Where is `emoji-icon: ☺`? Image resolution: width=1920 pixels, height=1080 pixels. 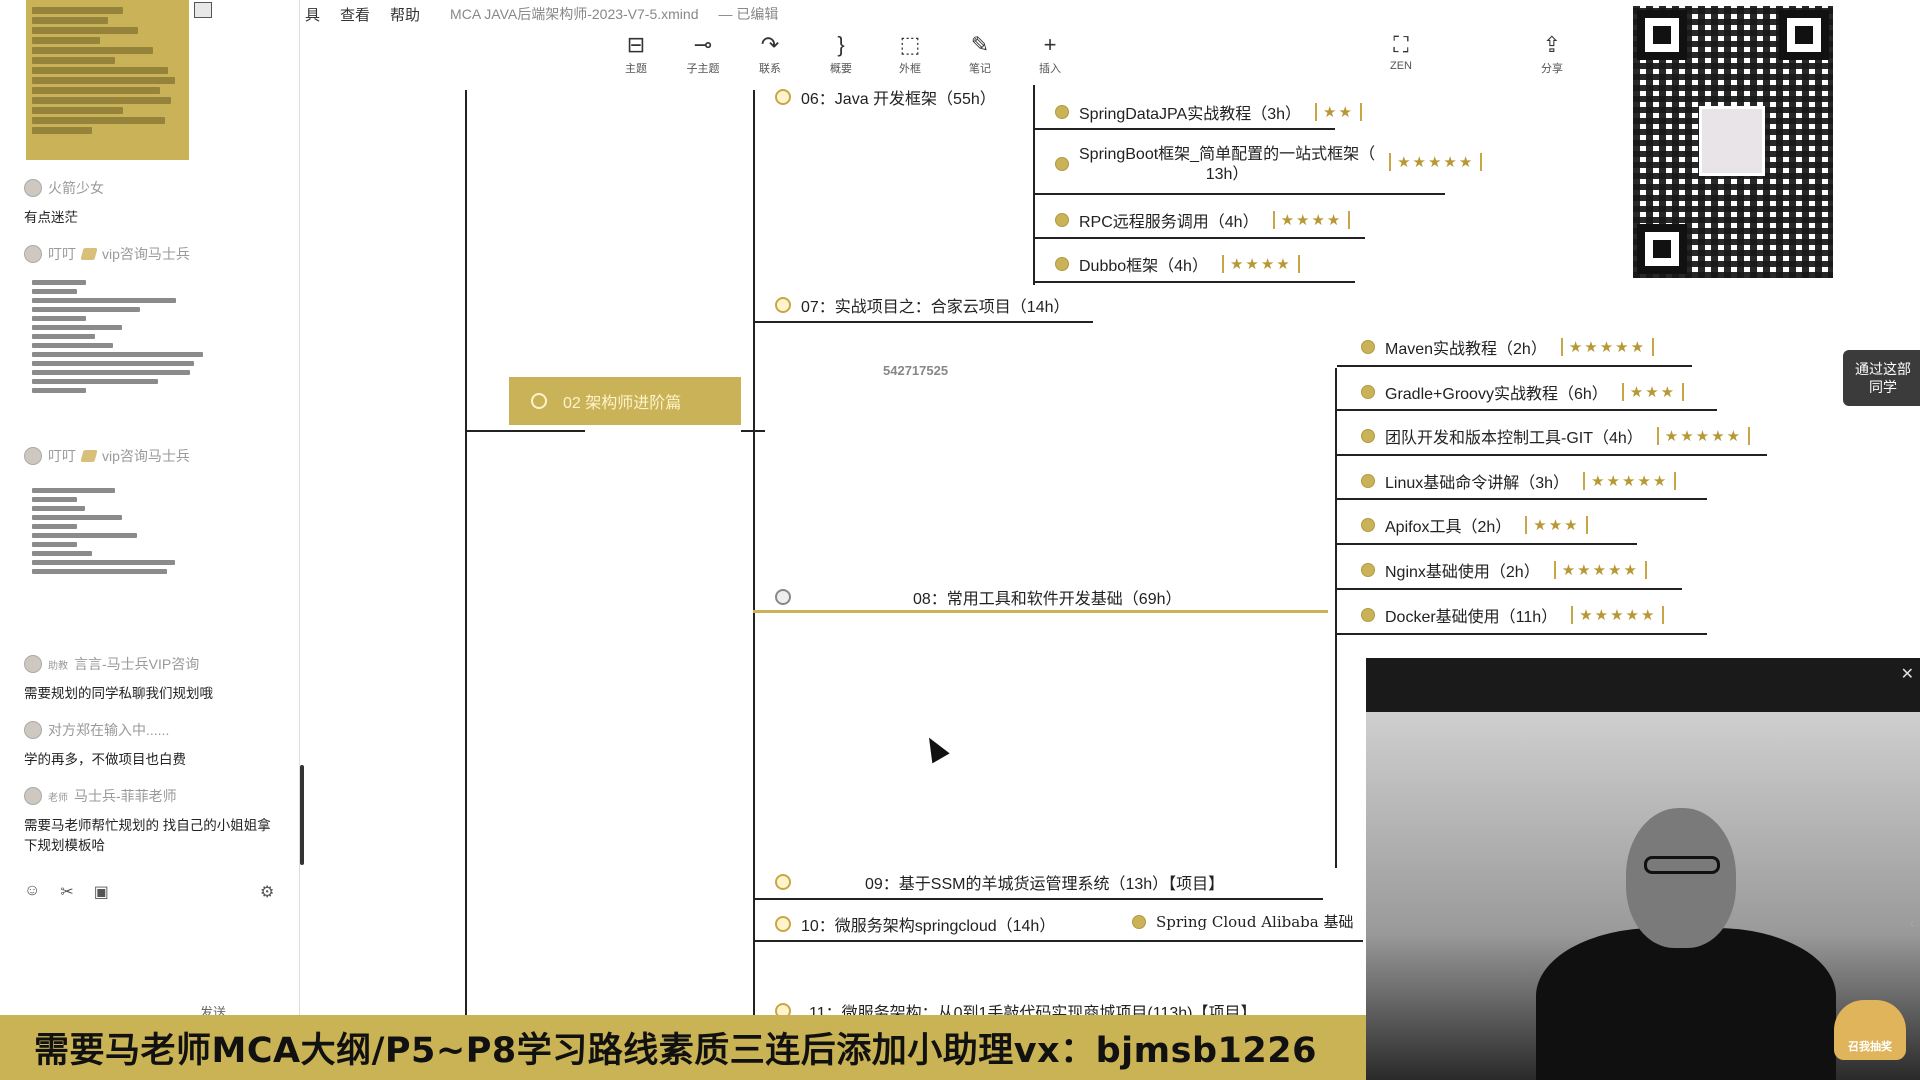 emoji-icon: ☺ is located at coordinates (32, 892).